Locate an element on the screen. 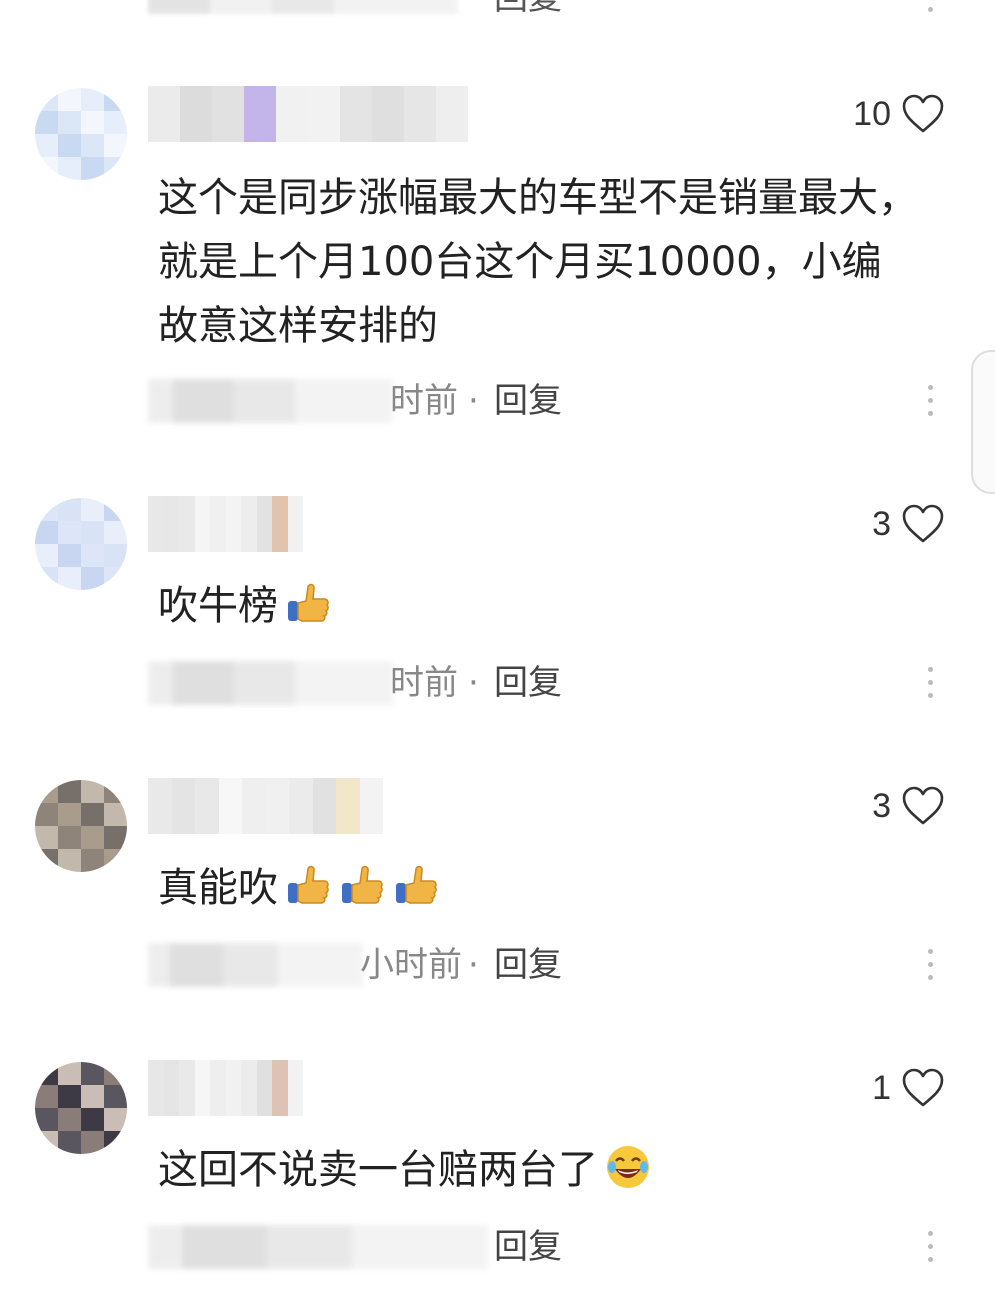 Image resolution: width=995 pixels, height=1305 pixels. comment-text: 吹牛榜 is located at coordinates (538, 606).